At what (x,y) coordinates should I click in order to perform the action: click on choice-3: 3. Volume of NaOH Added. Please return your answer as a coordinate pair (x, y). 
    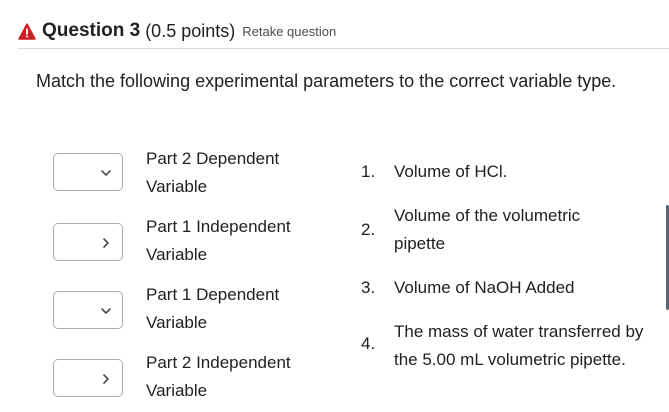
    Looking at the image, I should click on (512, 288).